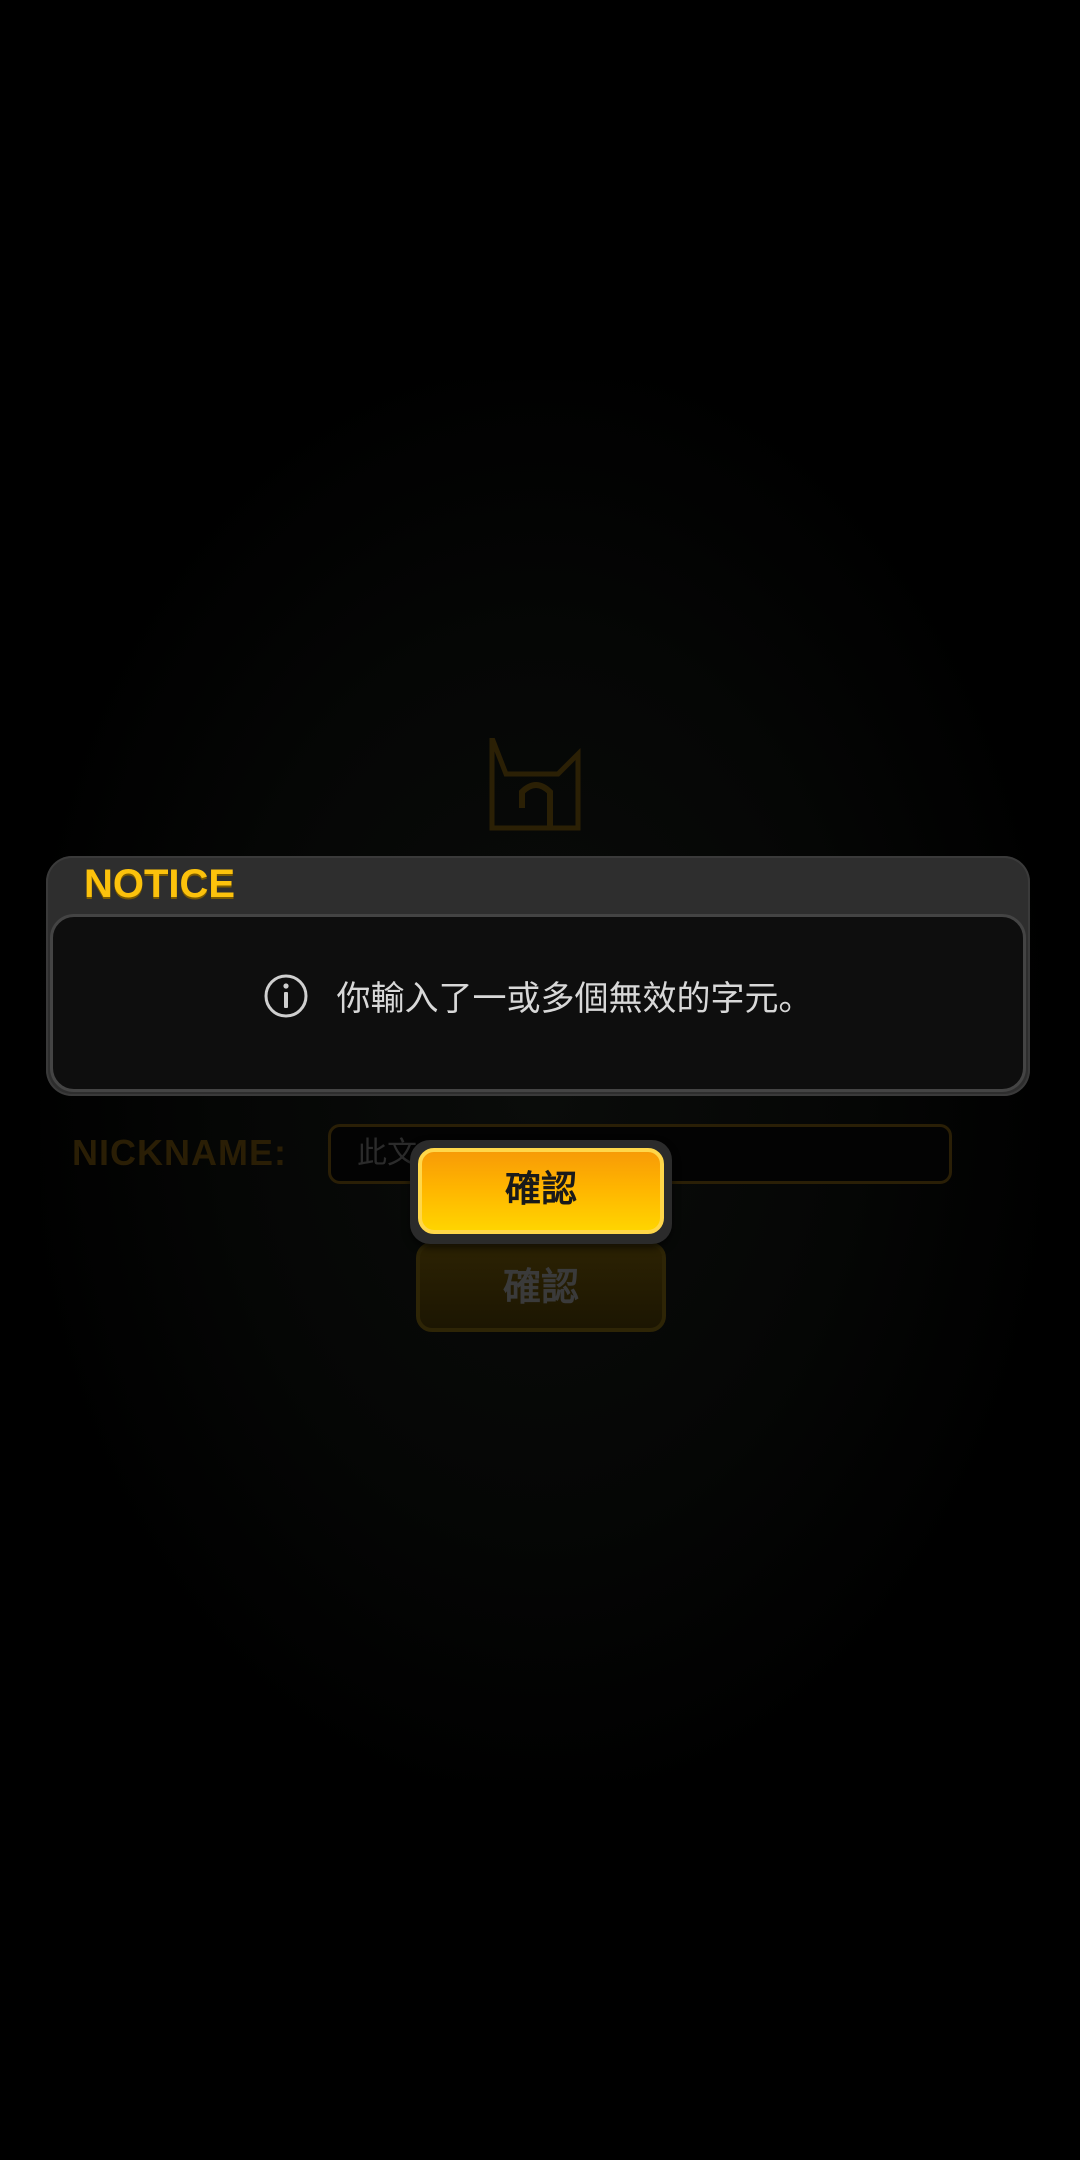  What do you see at coordinates (535, 784) in the screenshot?
I see `game-logo-icon` at bounding box center [535, 784].